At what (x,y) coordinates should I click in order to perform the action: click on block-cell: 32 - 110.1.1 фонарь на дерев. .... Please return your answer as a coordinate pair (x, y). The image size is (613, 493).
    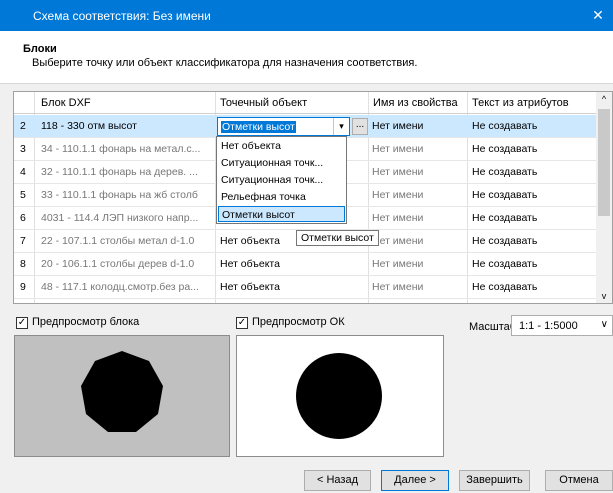
    Looking at the image, I should click on (119, 172).